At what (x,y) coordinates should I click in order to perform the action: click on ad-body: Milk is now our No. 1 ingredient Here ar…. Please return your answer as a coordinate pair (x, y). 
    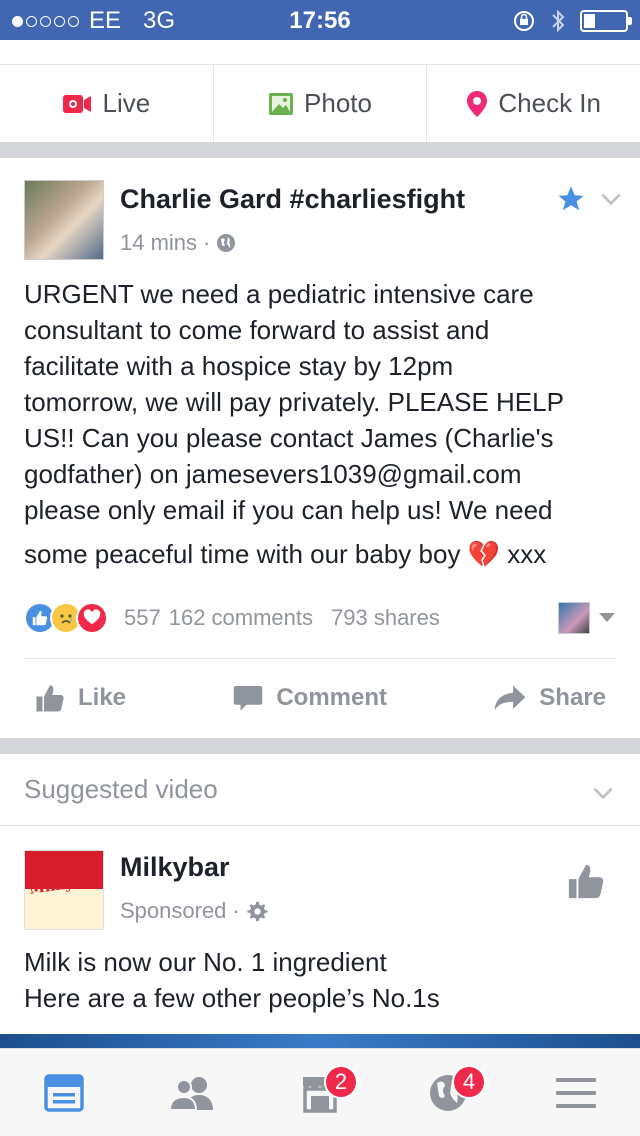
    Looking at the image, I should click on (324, 980).